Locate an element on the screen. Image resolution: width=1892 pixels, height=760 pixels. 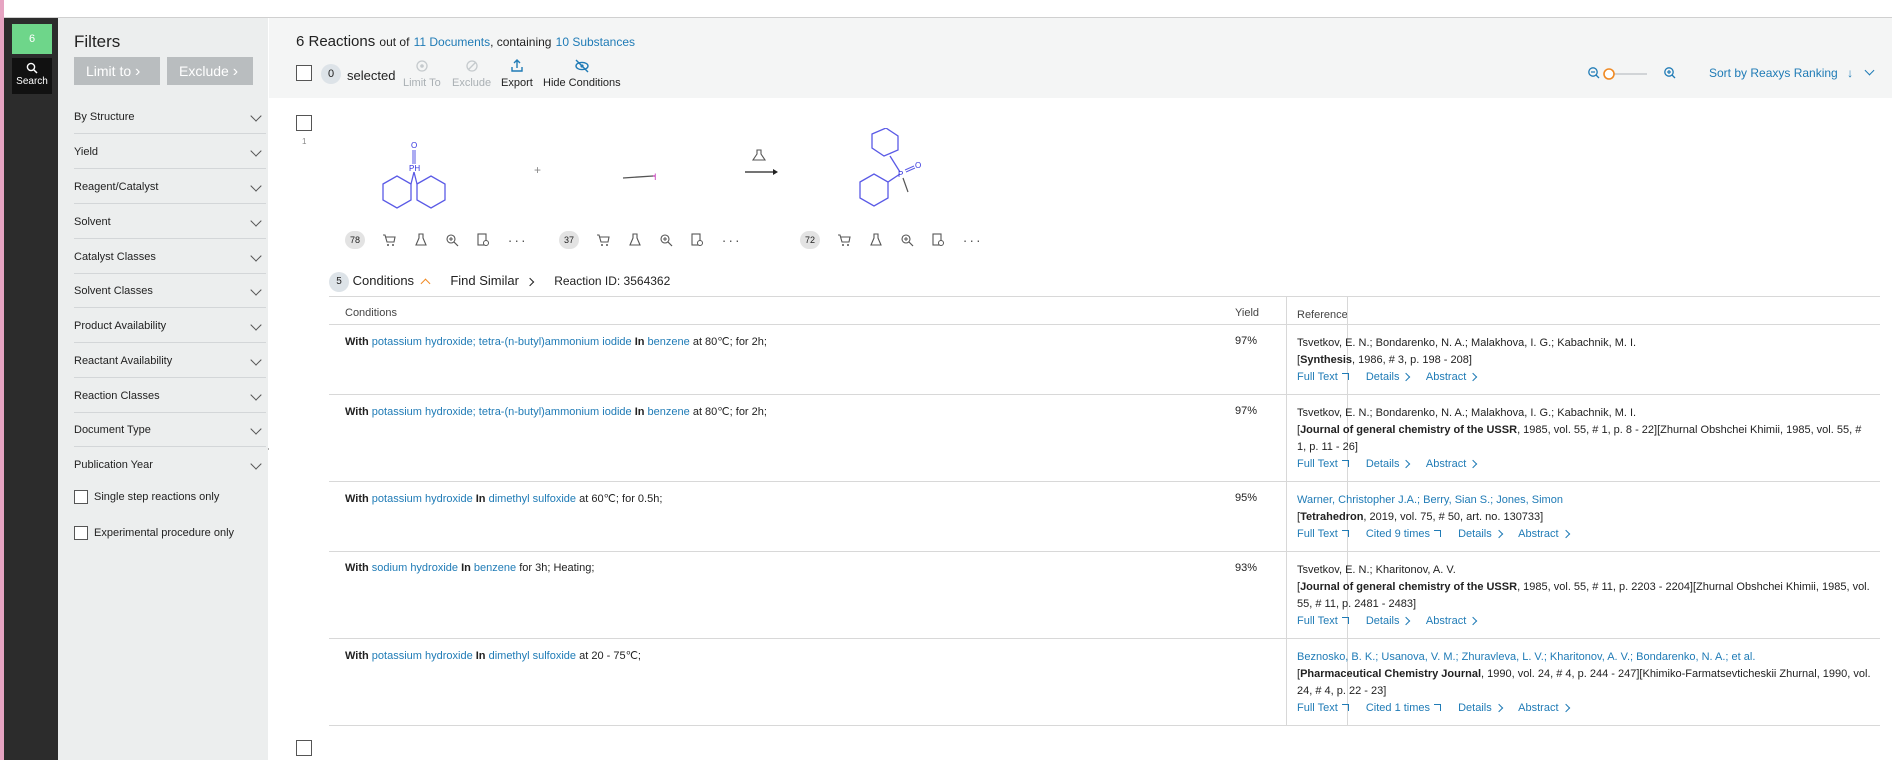
substances-link: 10 Substances is located at coordinates (595, 42).